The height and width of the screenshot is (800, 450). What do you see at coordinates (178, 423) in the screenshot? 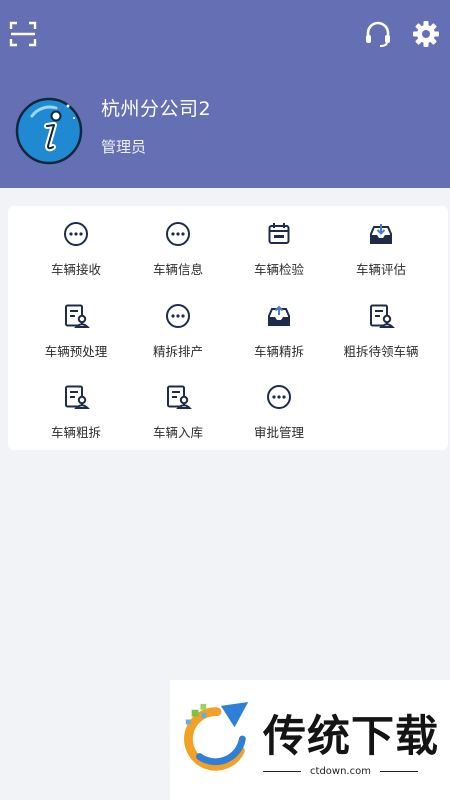
I see `menu-item-vehicle-warehousing: 车辆入库` at bounding box center [178, 423].